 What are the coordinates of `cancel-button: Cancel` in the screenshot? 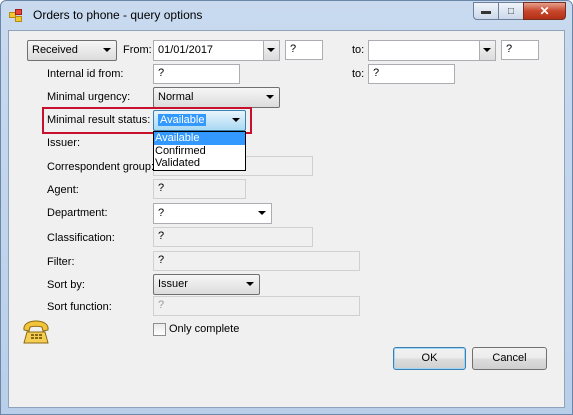 It's located at (509, 358).